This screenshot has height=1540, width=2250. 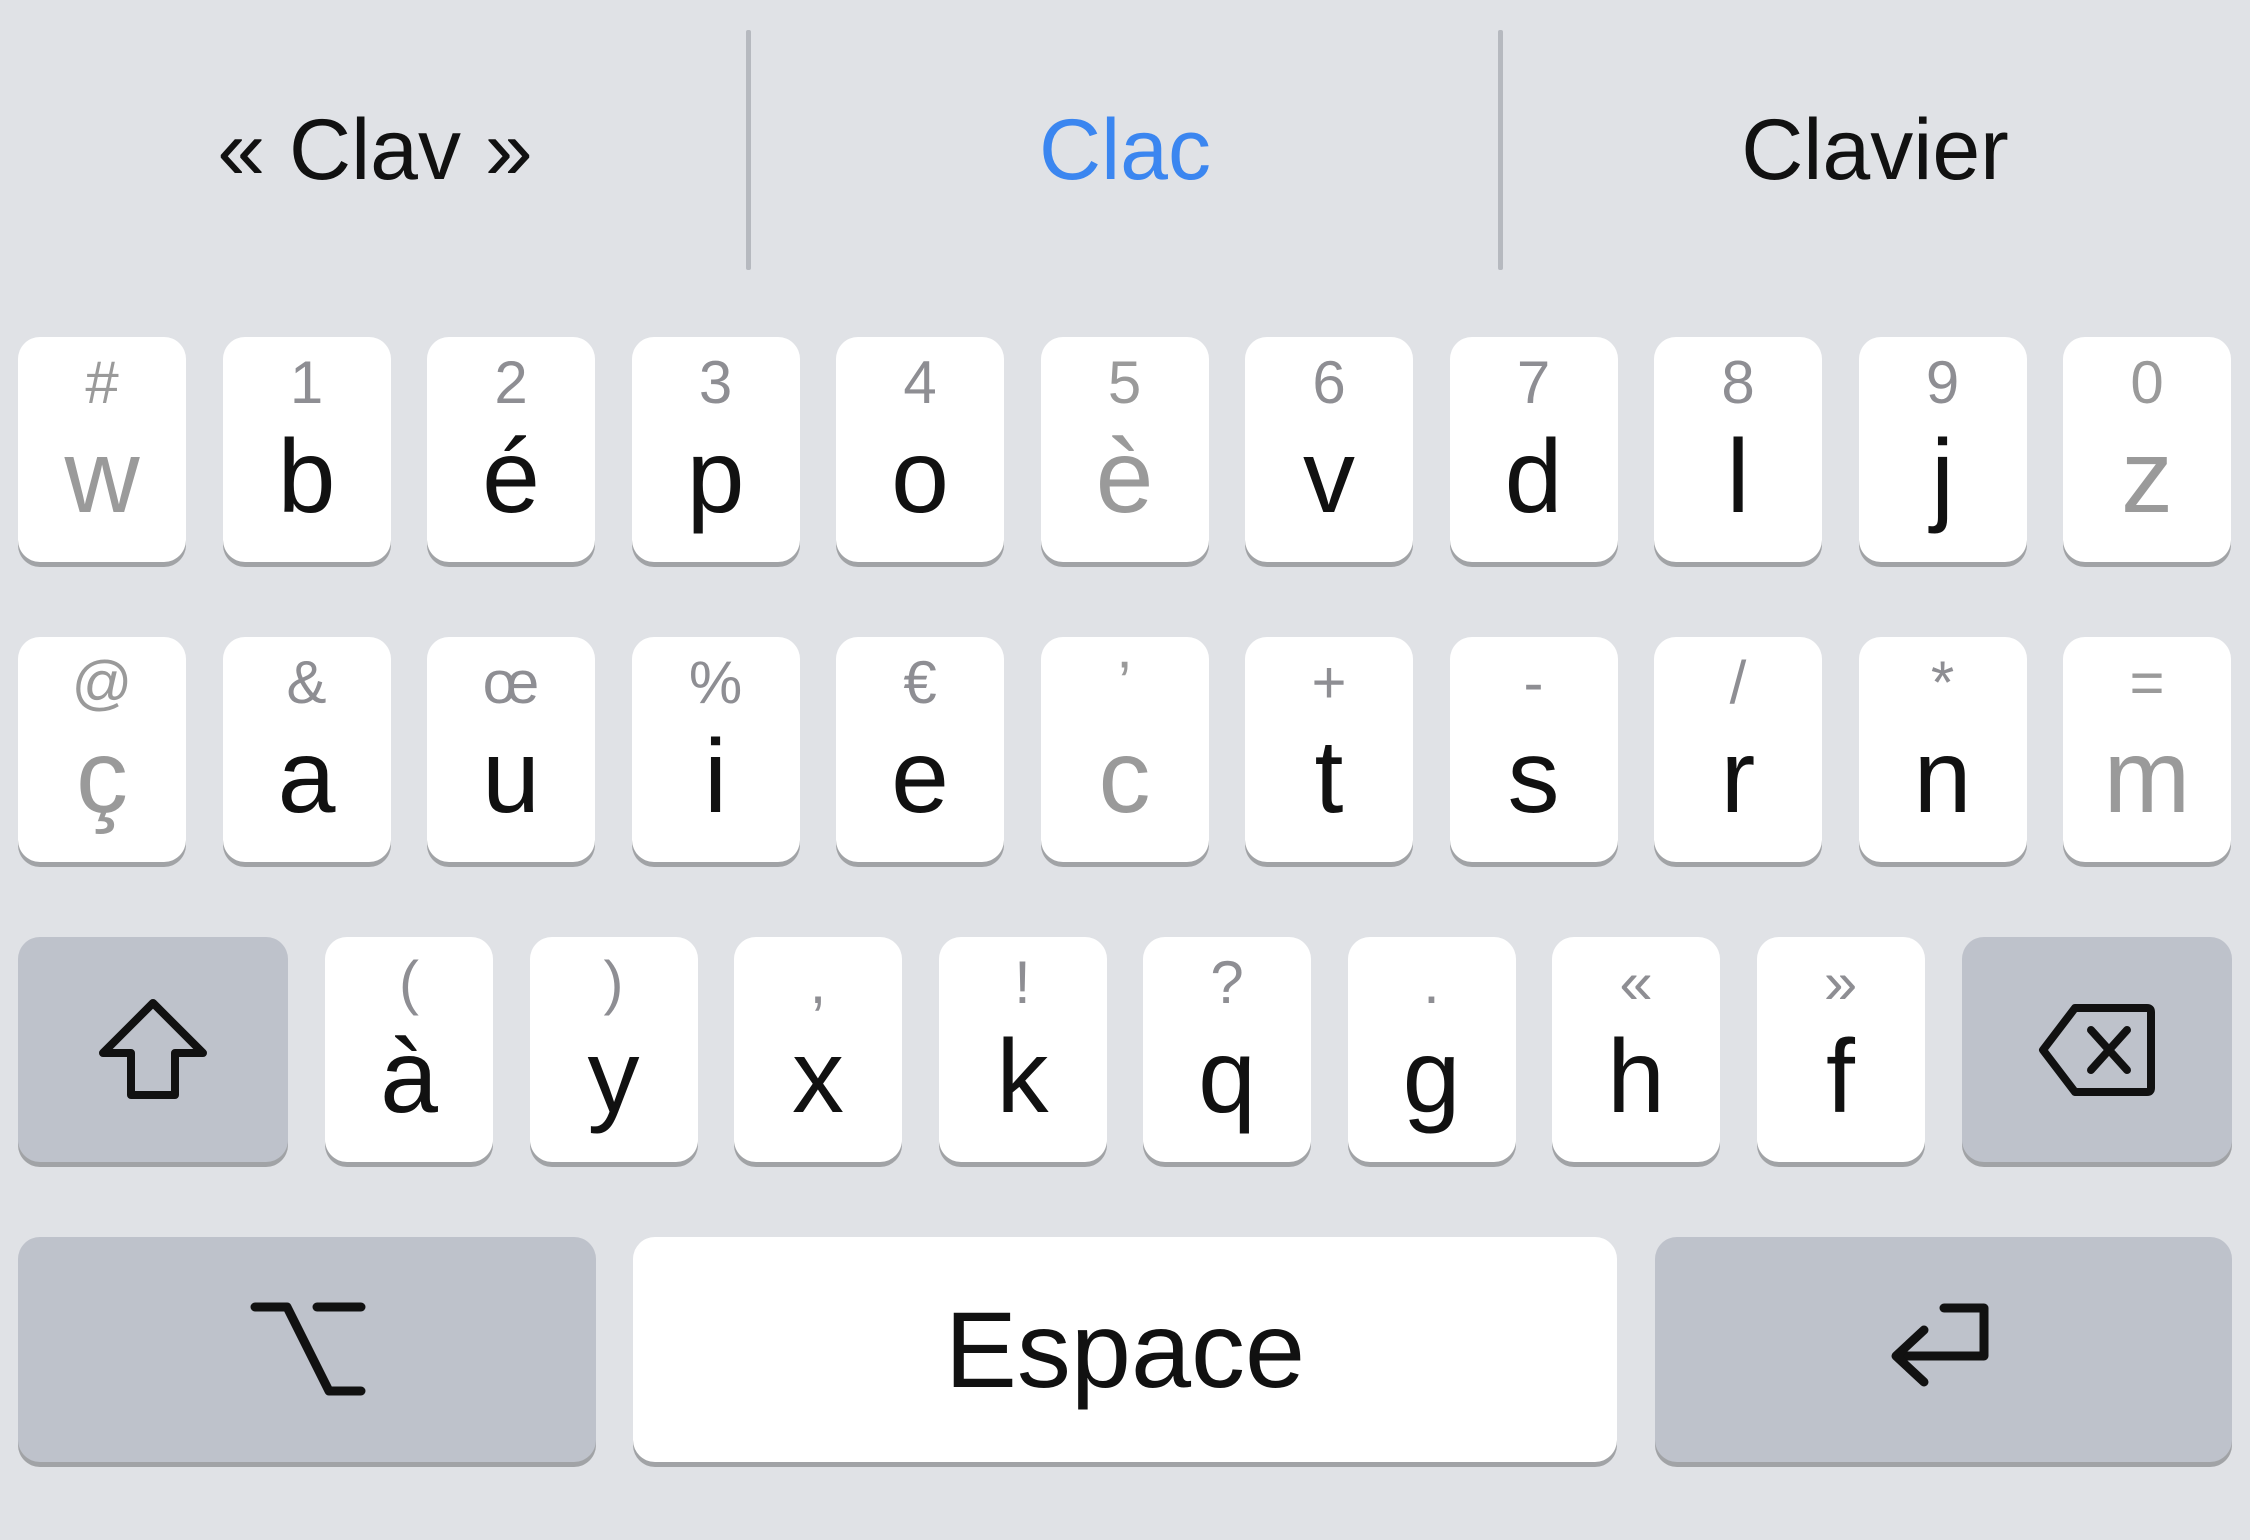 I want to click on key-secondary-label: ’, so click(x=1124, y=682).